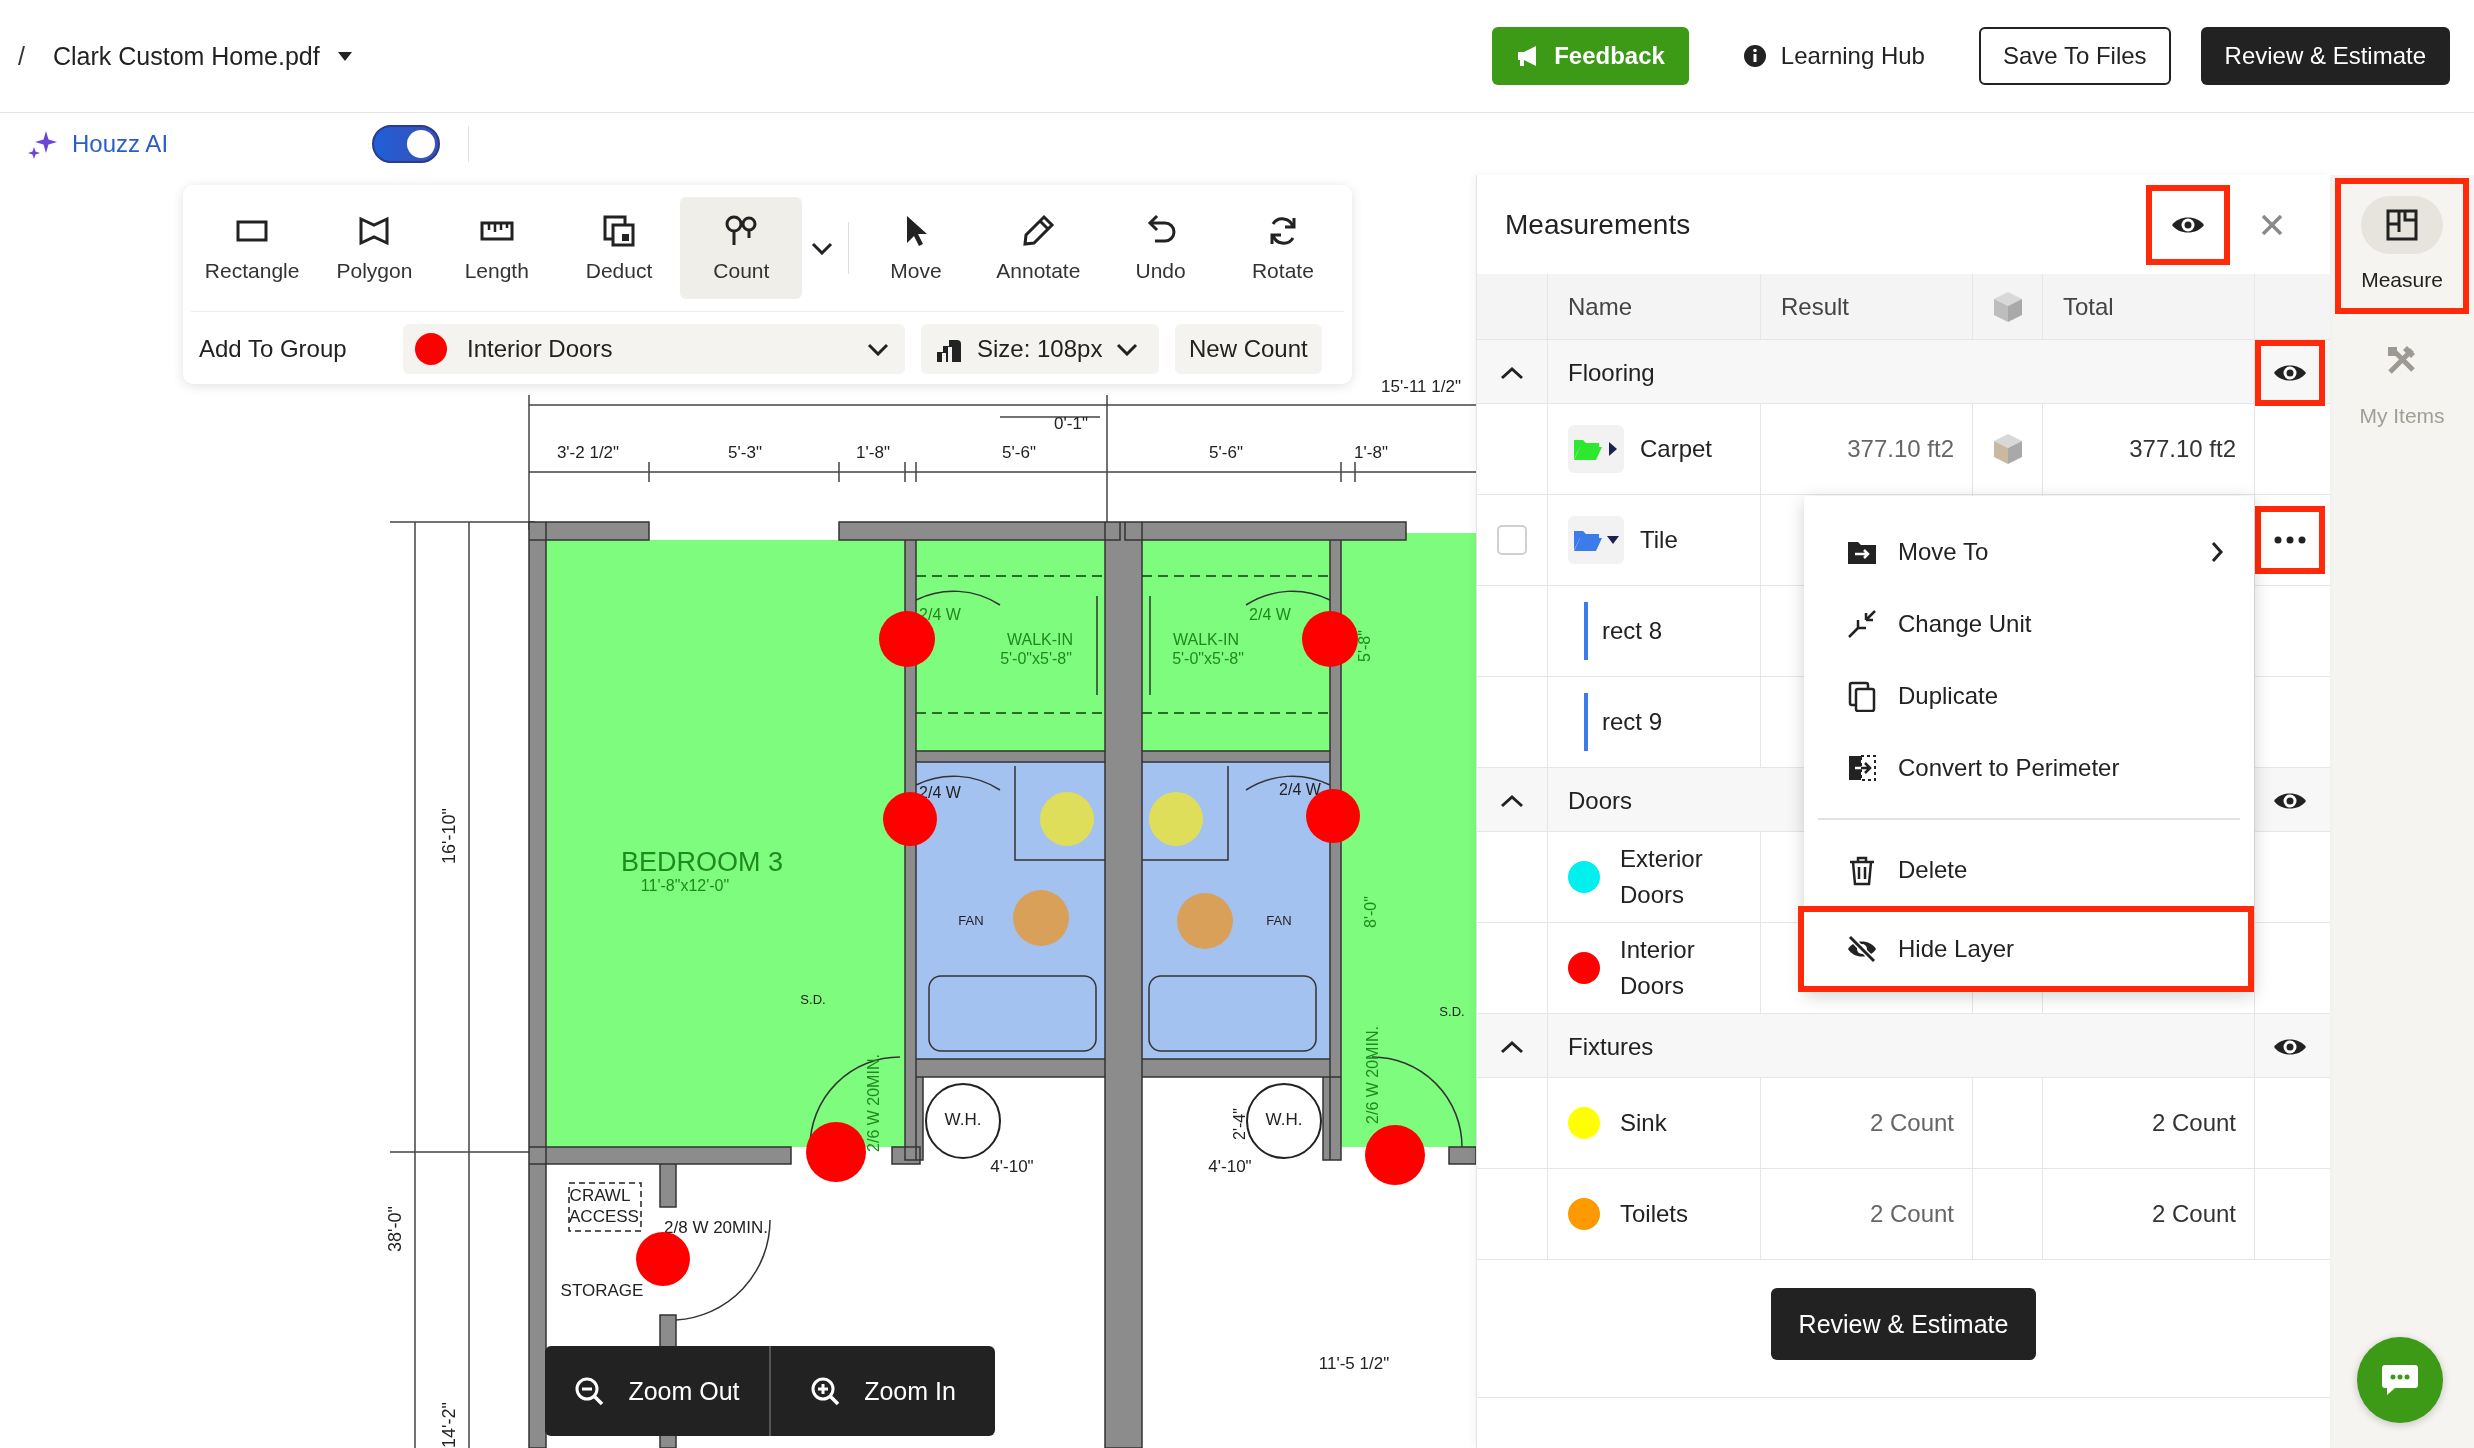 Image resolution: width=2474 pixels, height=1448 pixels. What do you see at coordinates (1662, 877) in the screenshot?
I see `item-name: Exterior Doors` at bounding box center [1662, 877].